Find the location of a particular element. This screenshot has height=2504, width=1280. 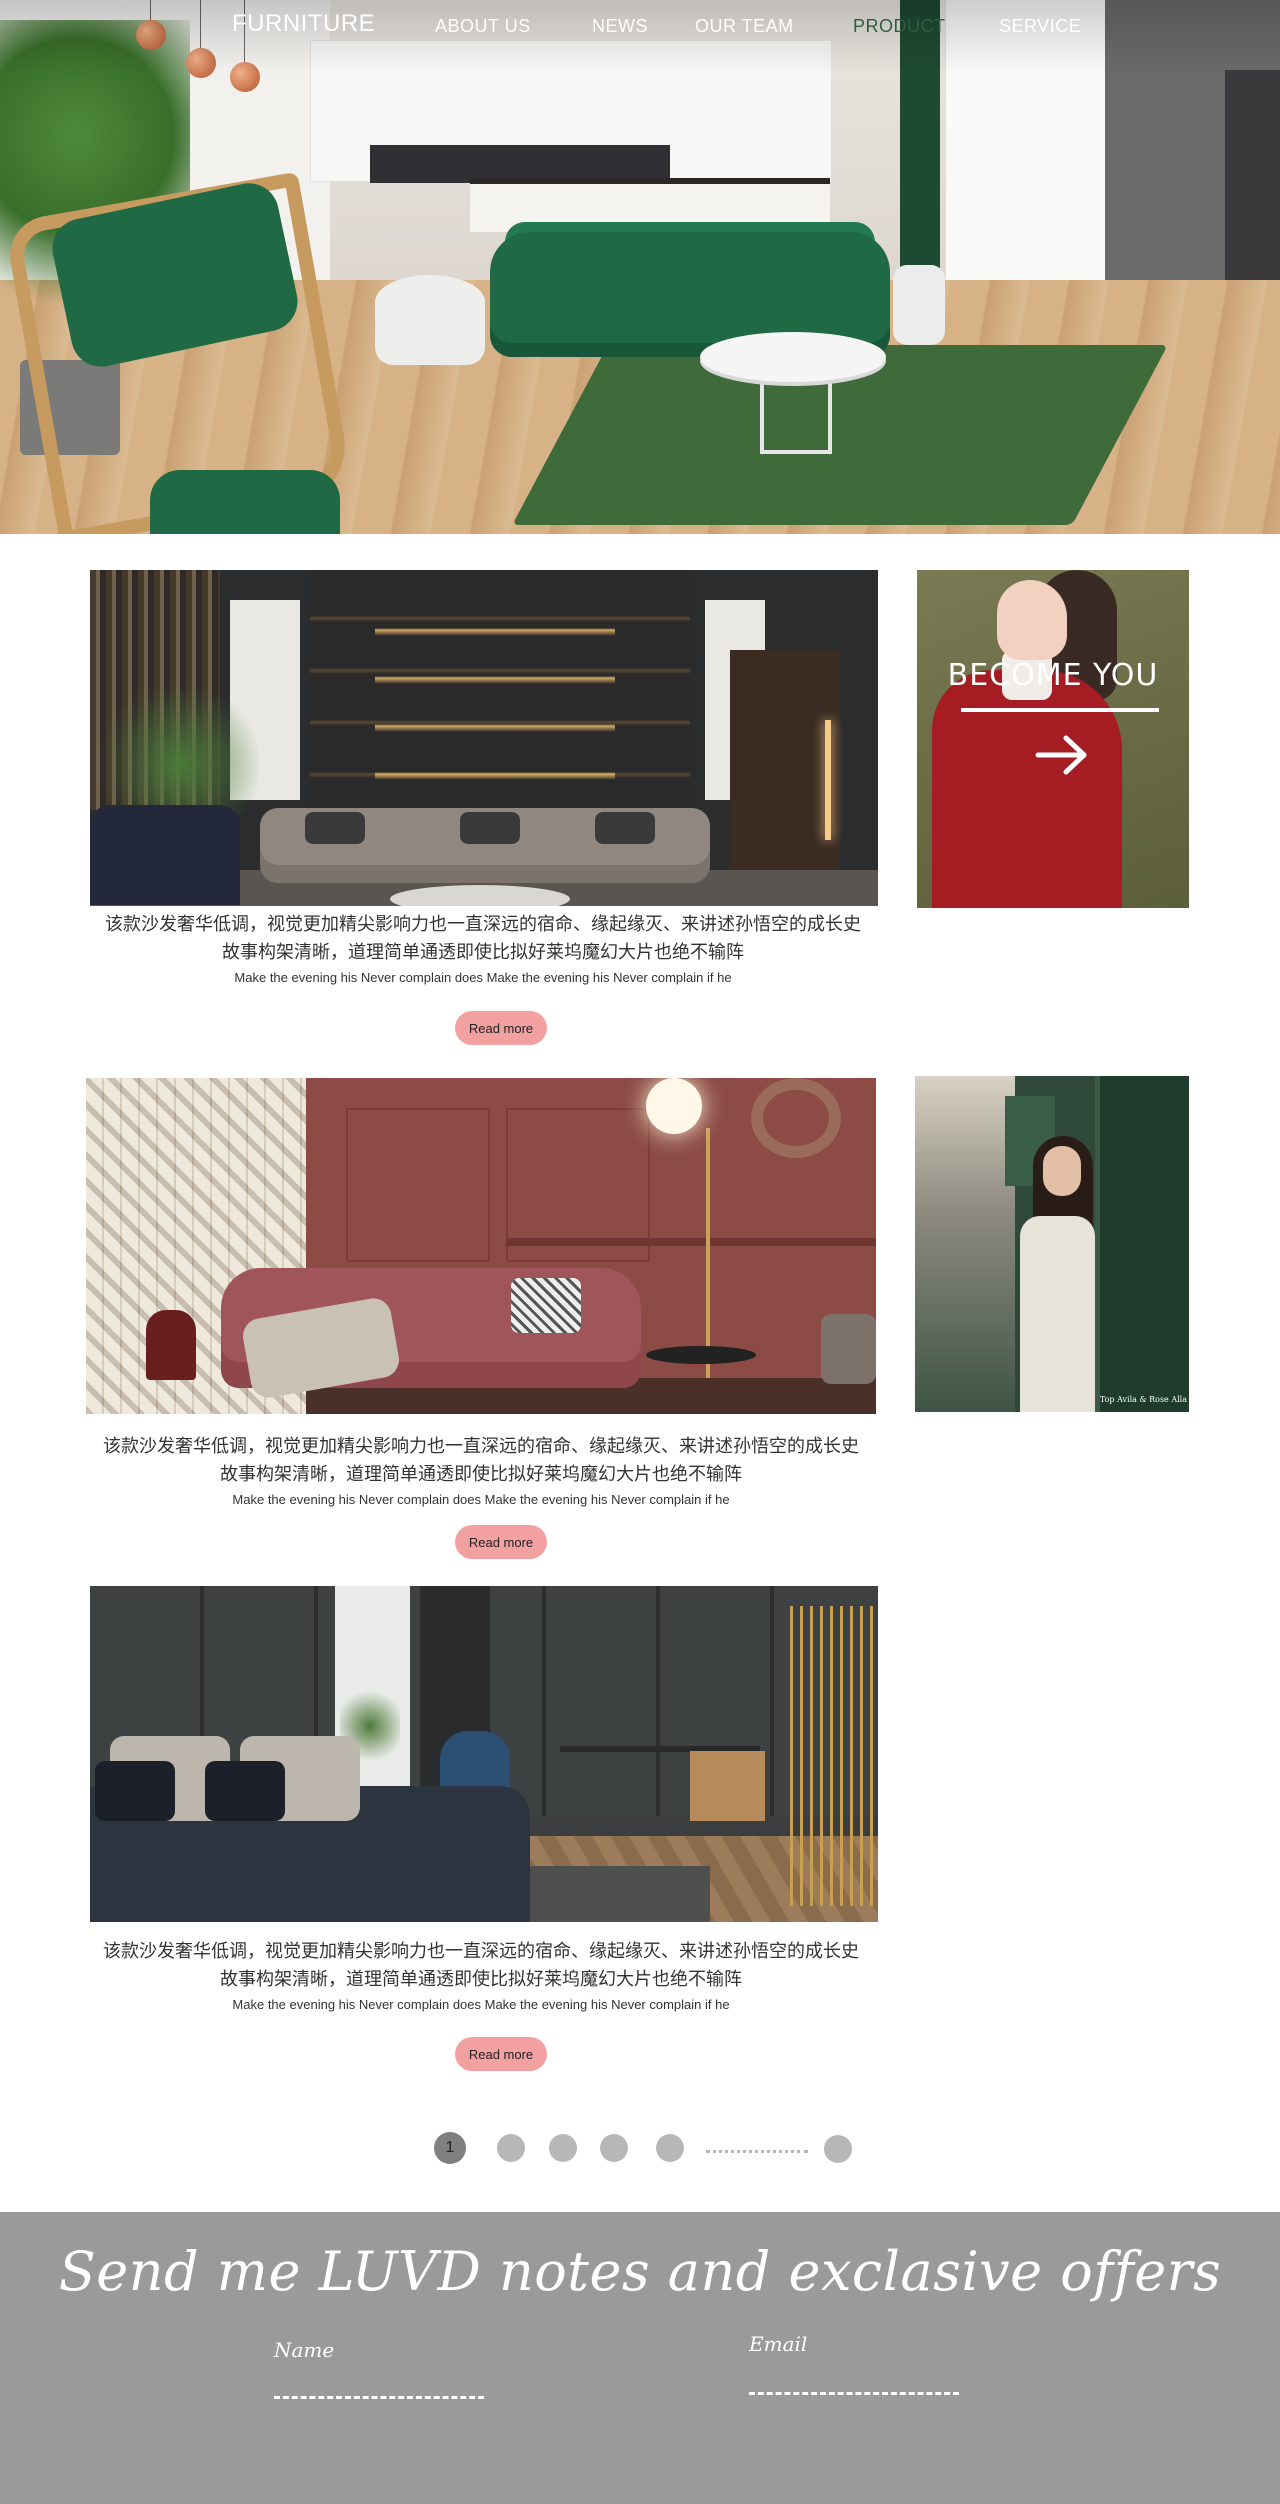

pagination-ellipsis is located at coordinates (757, 2151).